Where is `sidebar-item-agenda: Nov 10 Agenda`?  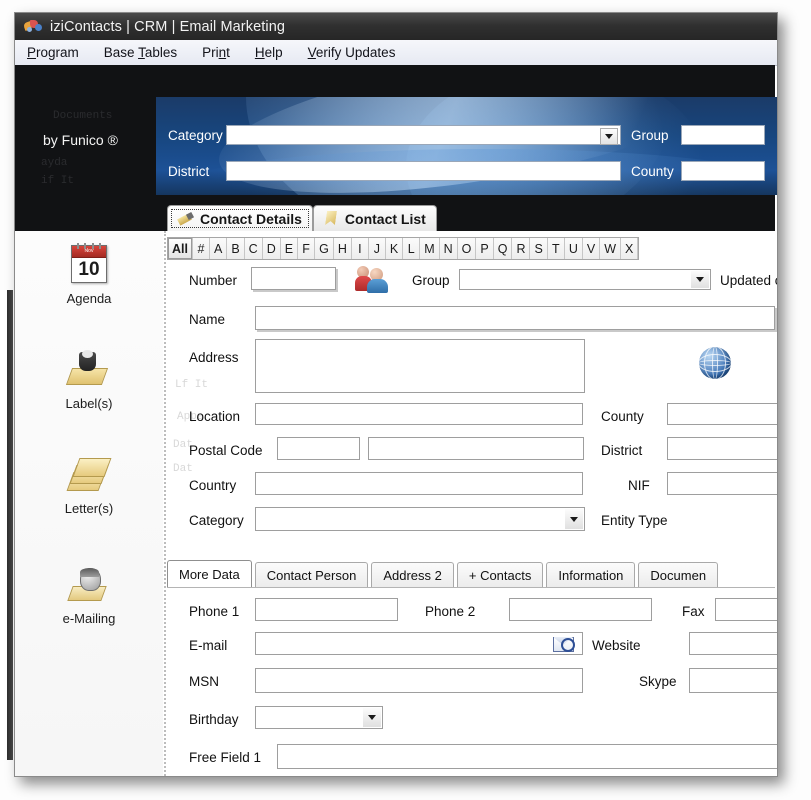 sidebar-item-agenda: Nov 10 Agenda is located at coordinates (89, 274).